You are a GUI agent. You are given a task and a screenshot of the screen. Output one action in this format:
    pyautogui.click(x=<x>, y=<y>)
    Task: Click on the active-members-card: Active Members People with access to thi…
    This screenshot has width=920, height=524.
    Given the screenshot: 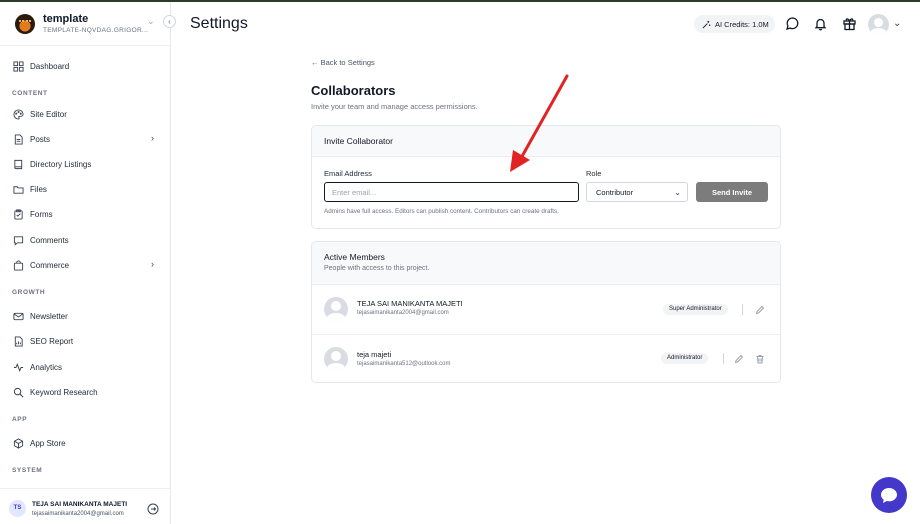 What is the action you would take?
    pyautogui.click(x=546, y=312)
    